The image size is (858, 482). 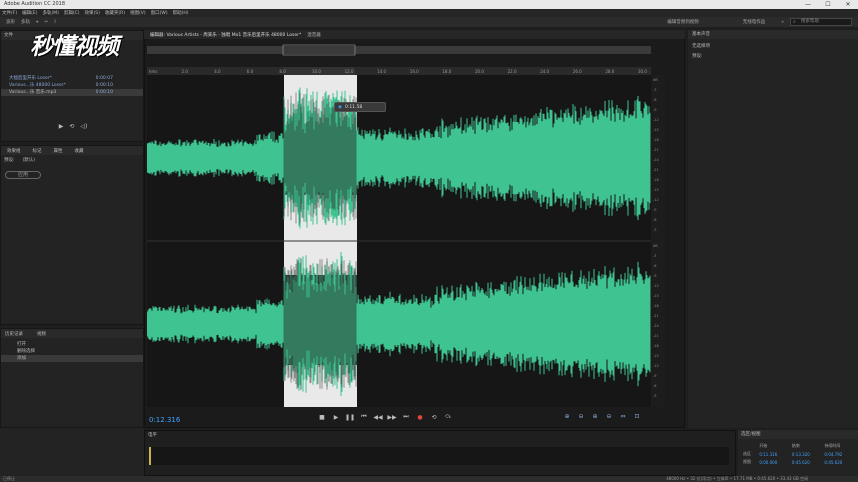 What do you see at coordinates (322, 417) in the screenshot?
I see `stop-icon: ■` at bounding box center [322, 417].